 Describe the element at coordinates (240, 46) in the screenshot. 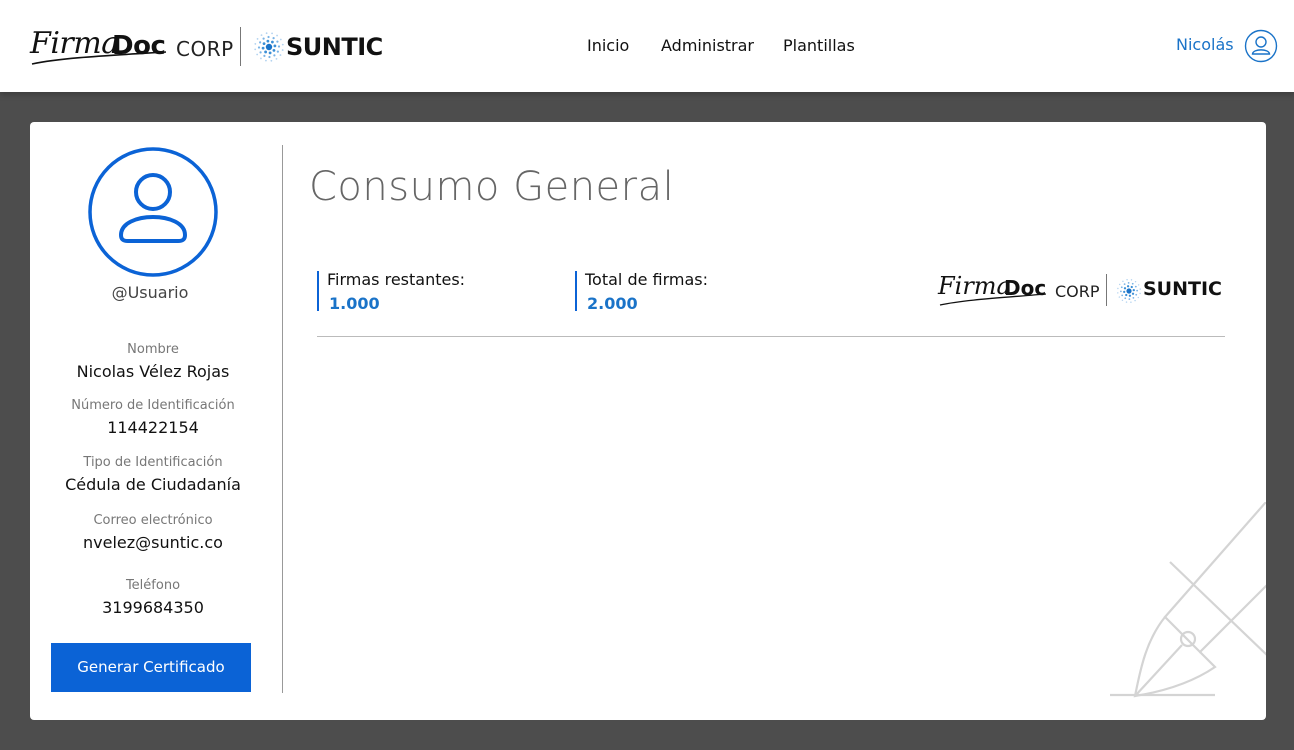

I see `logo-divider` at that location.